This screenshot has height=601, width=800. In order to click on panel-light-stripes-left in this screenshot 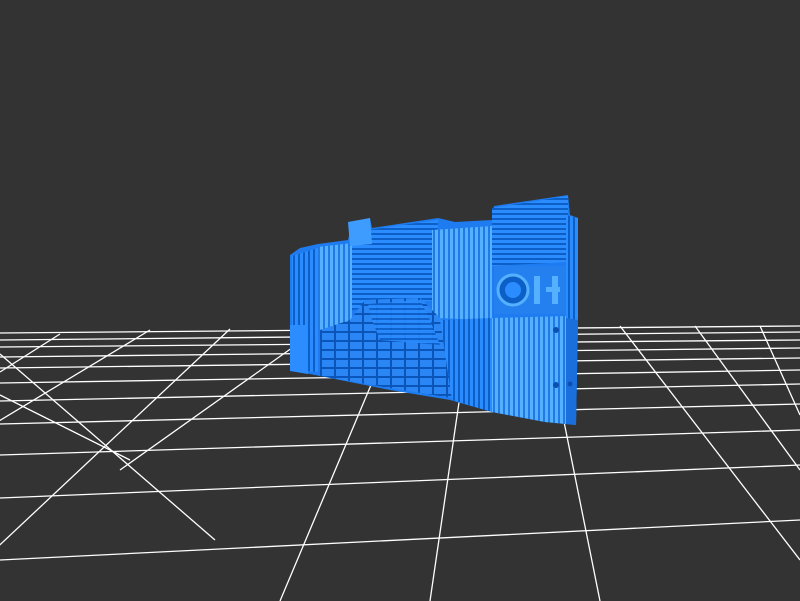, I will do `click(335, 286)`.